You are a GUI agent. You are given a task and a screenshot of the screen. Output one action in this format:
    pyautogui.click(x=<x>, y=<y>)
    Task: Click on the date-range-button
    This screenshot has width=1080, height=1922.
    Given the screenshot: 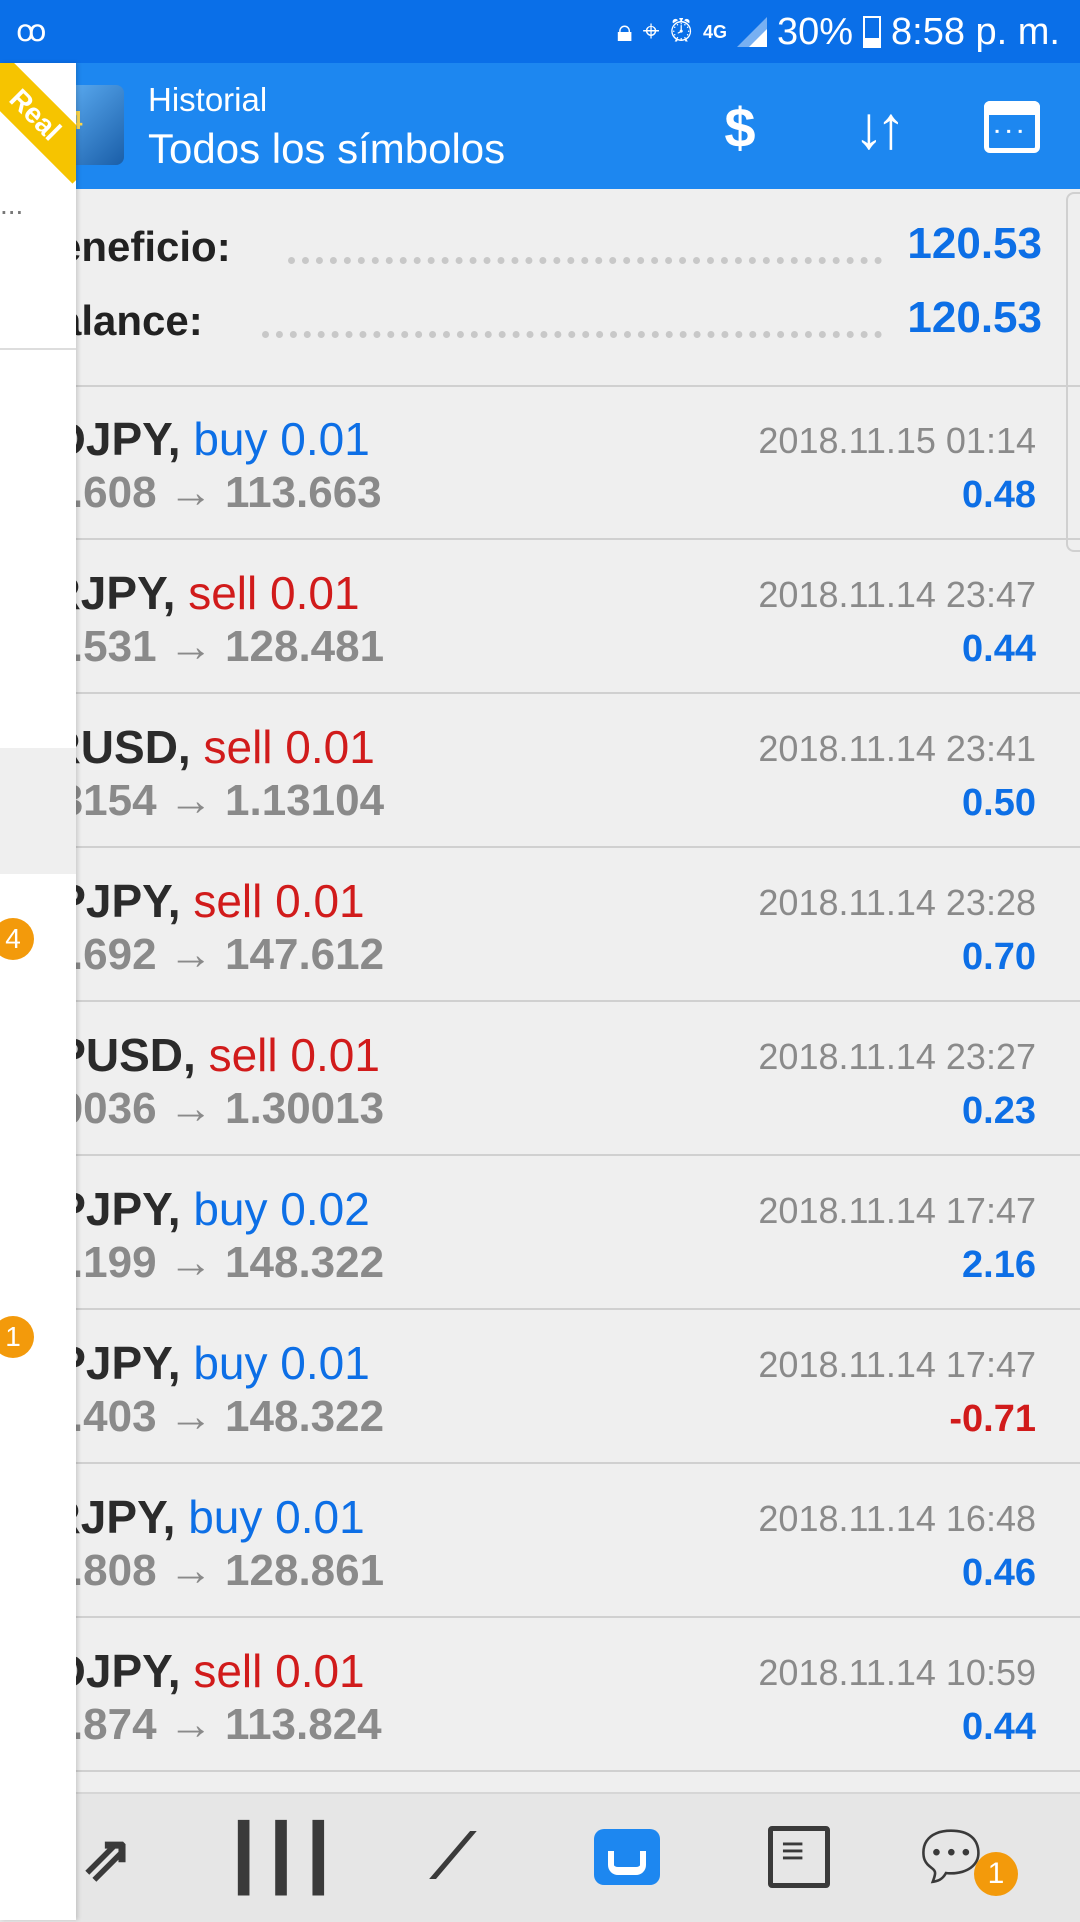 What is the action you would take?
    pyautogui.click(x=1012, y=127)
    